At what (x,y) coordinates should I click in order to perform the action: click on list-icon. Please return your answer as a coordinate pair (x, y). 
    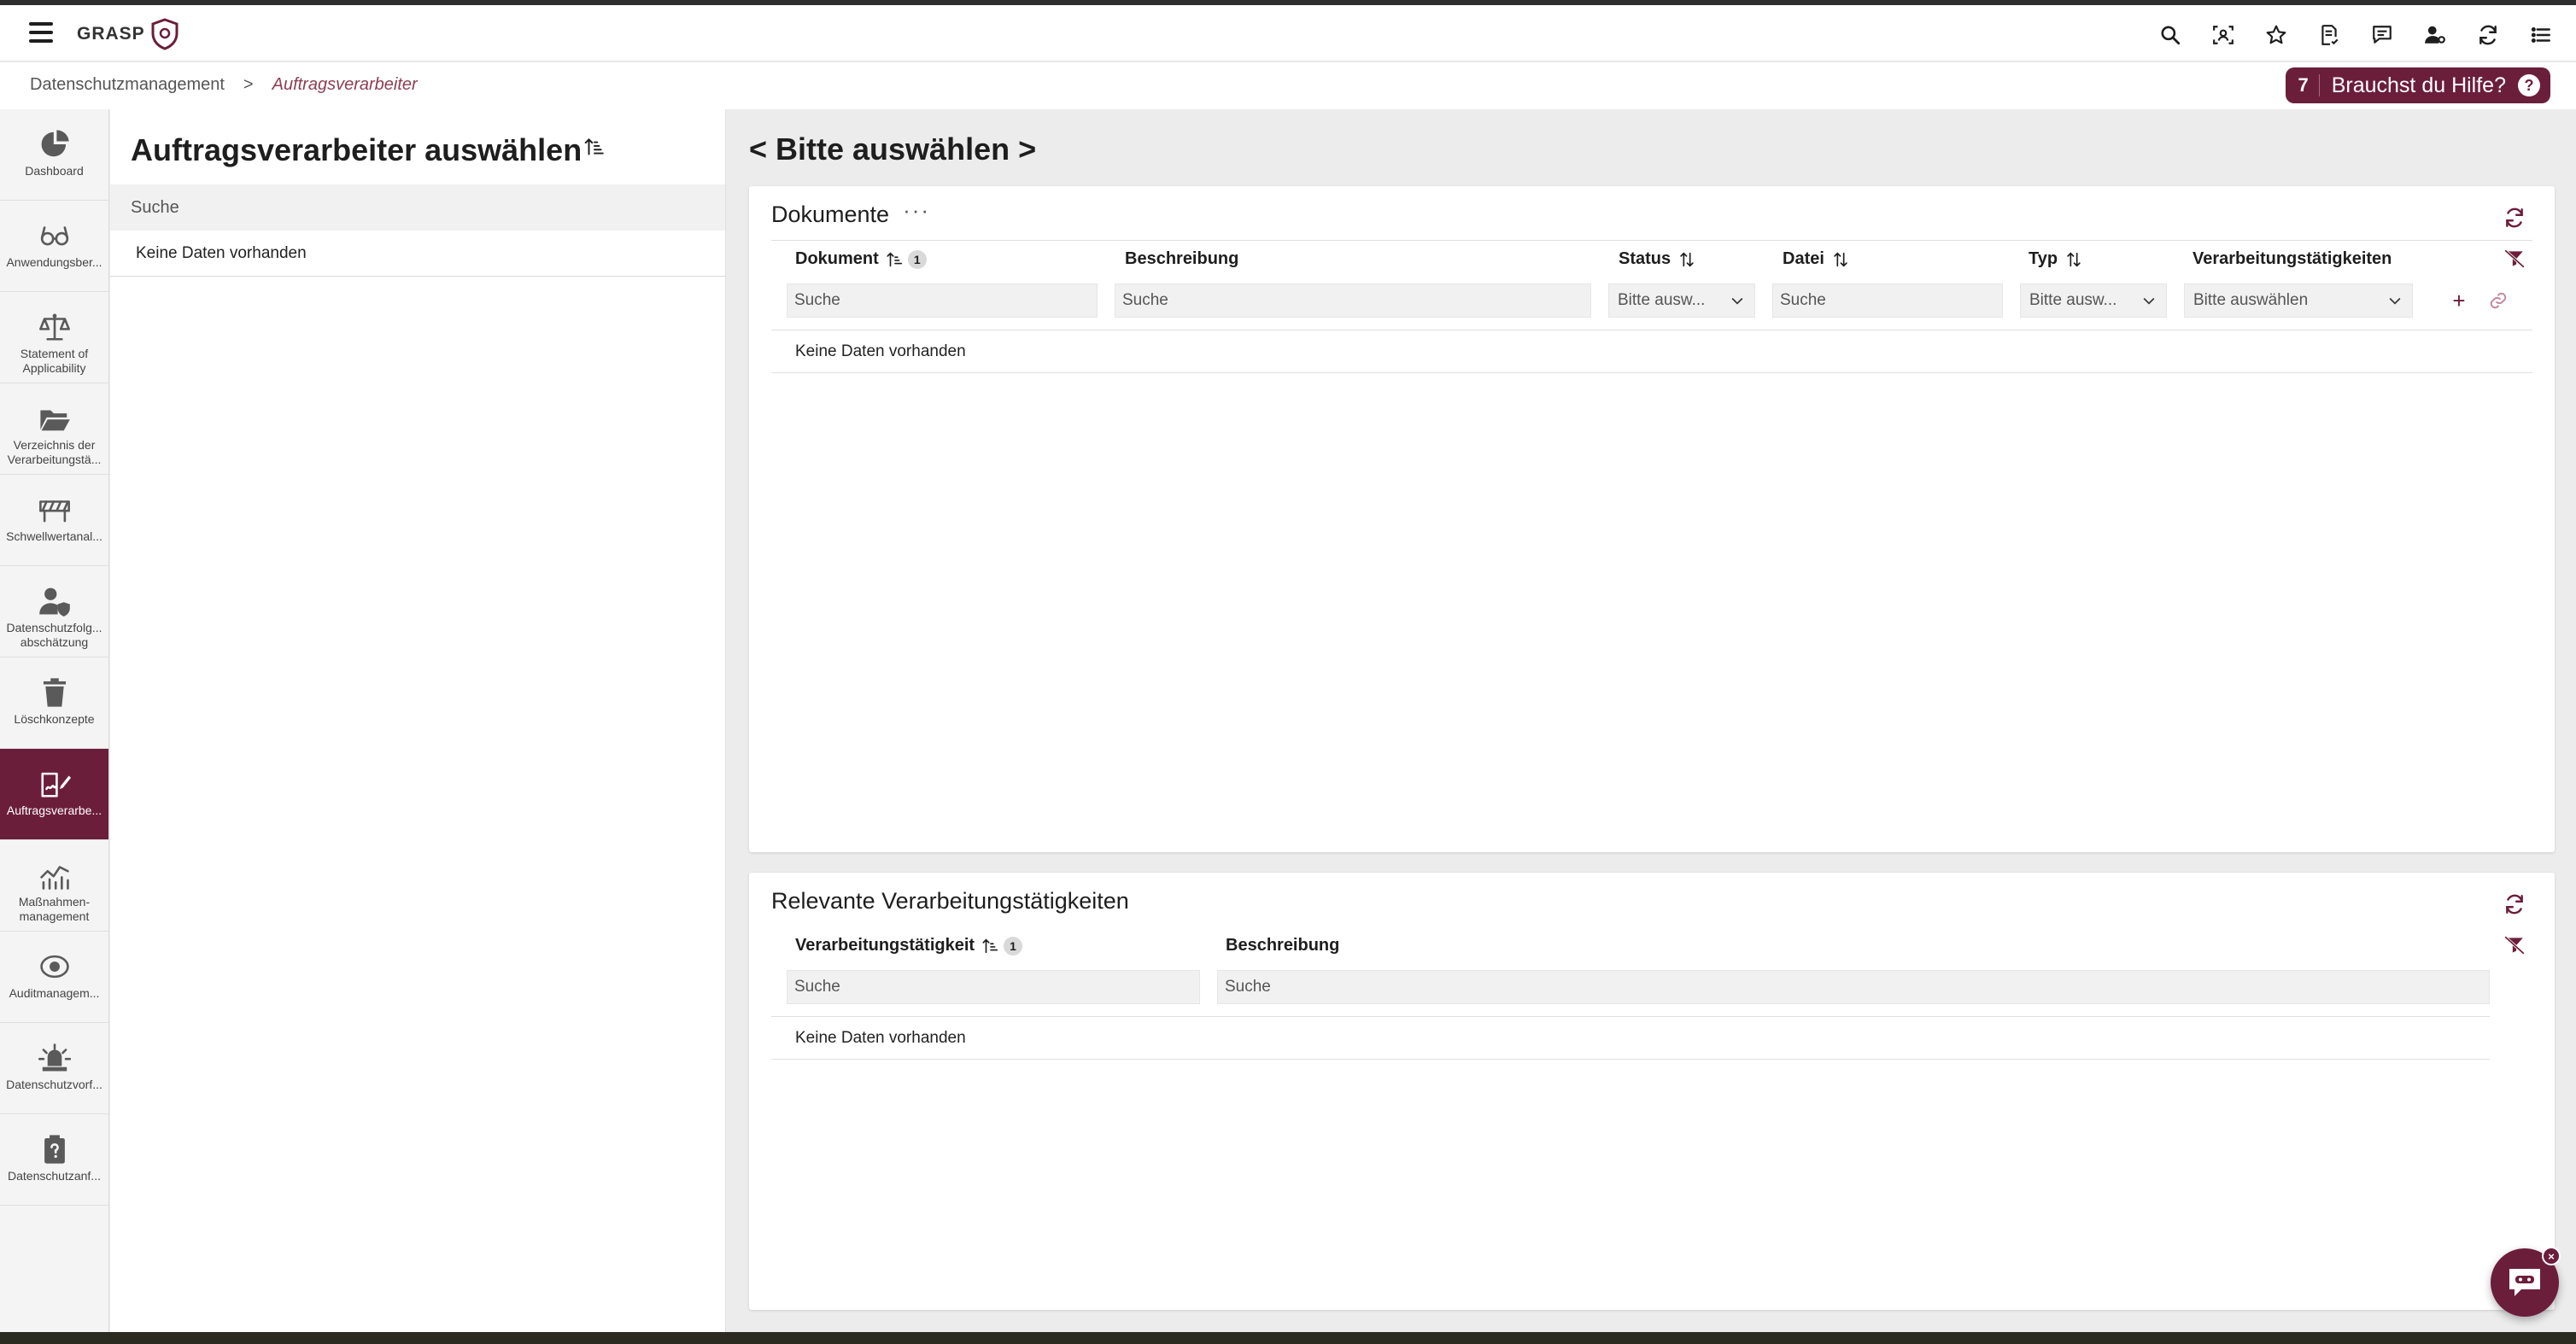
    Looking at the image, I should click on (2541, 35).